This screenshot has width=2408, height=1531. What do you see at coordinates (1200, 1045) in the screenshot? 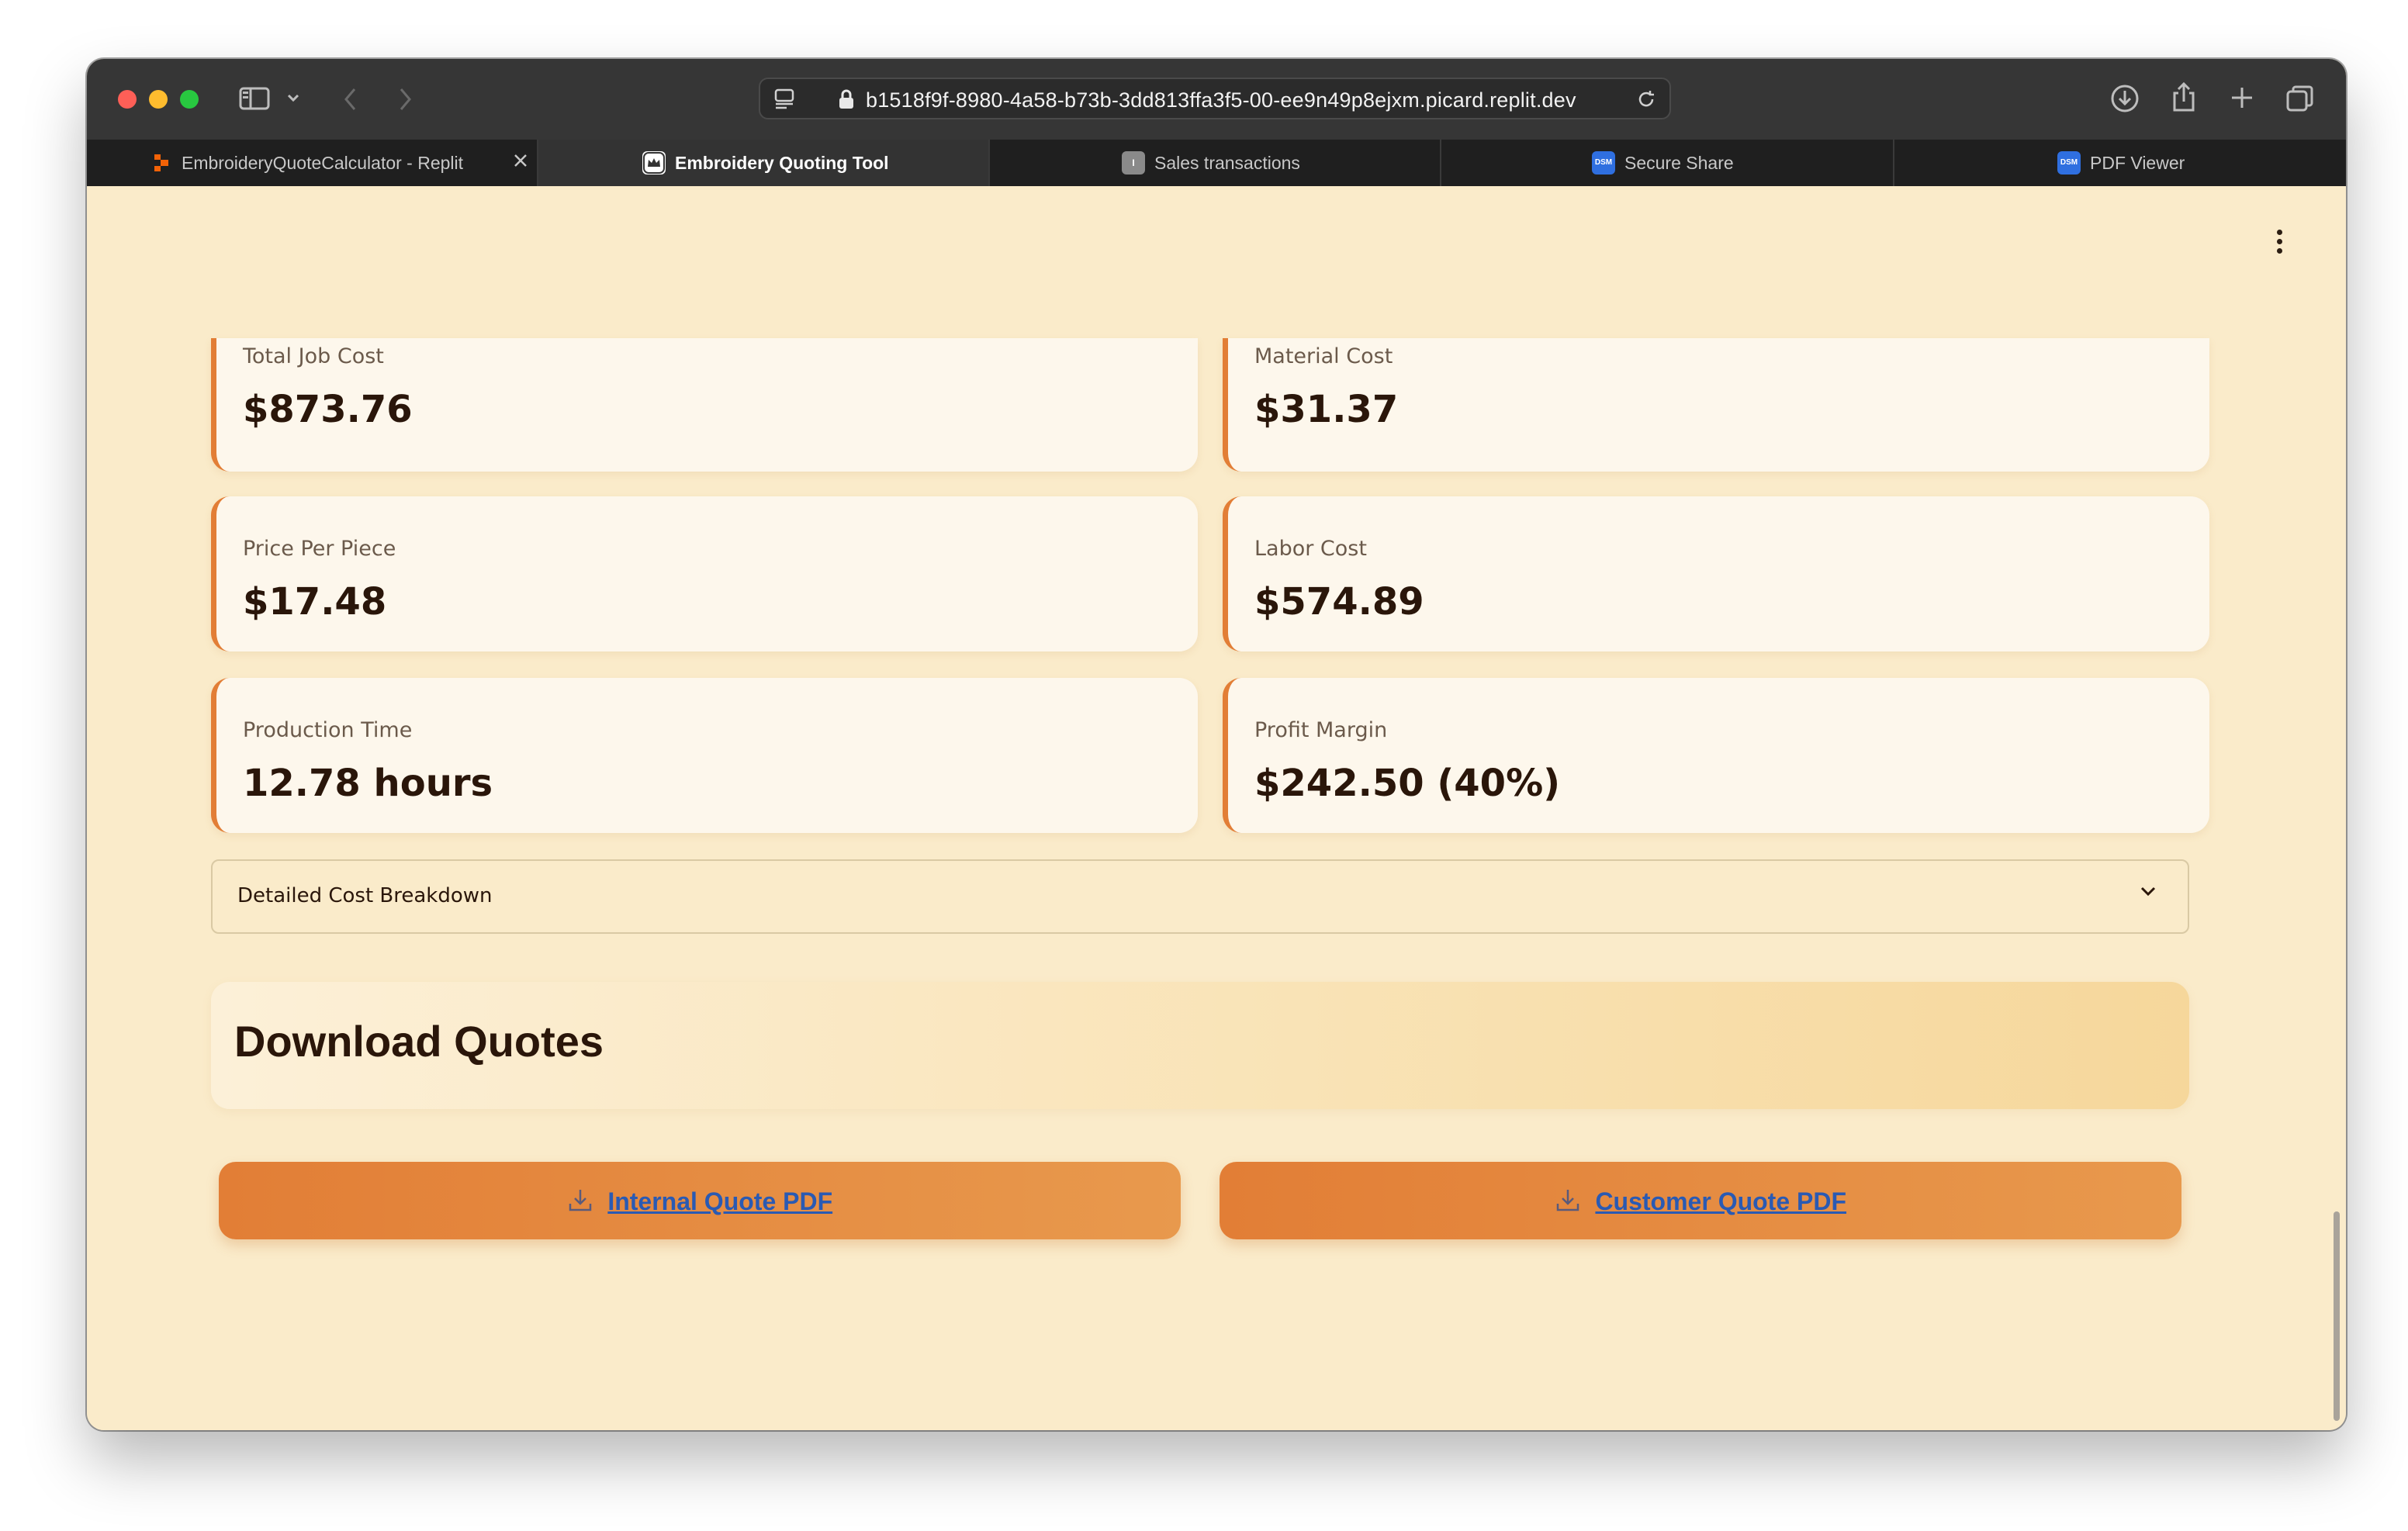
I see `download-quotes-header: Download Quotes` at bounding box center [1200, 1045].